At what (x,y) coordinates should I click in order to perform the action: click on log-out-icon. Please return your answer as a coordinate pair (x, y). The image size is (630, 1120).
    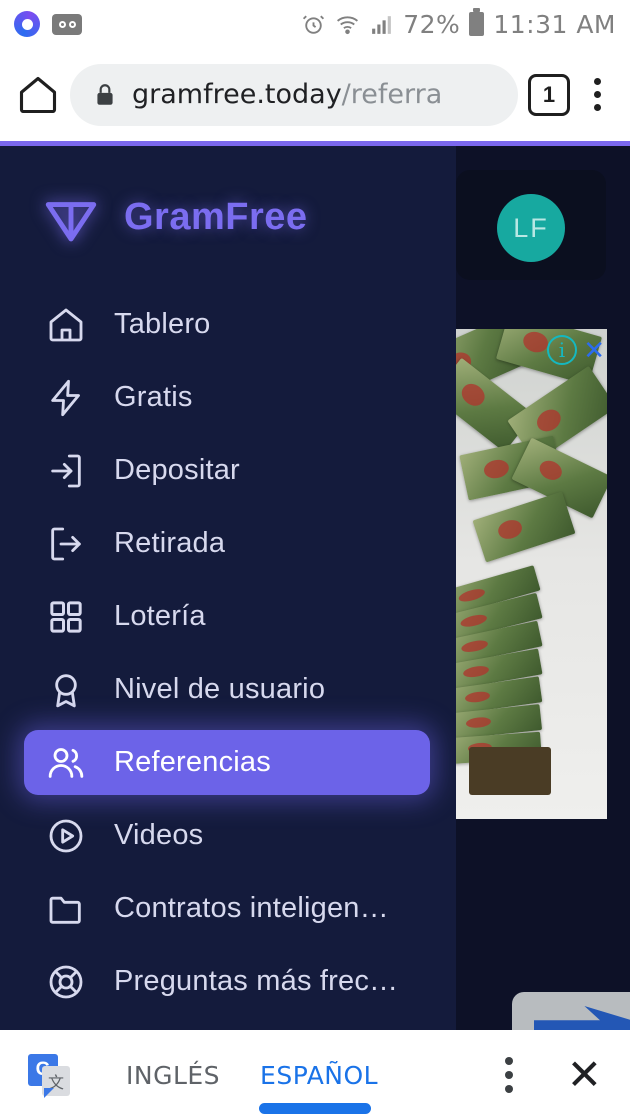
    Looking at the image, I should click on (68, 544).